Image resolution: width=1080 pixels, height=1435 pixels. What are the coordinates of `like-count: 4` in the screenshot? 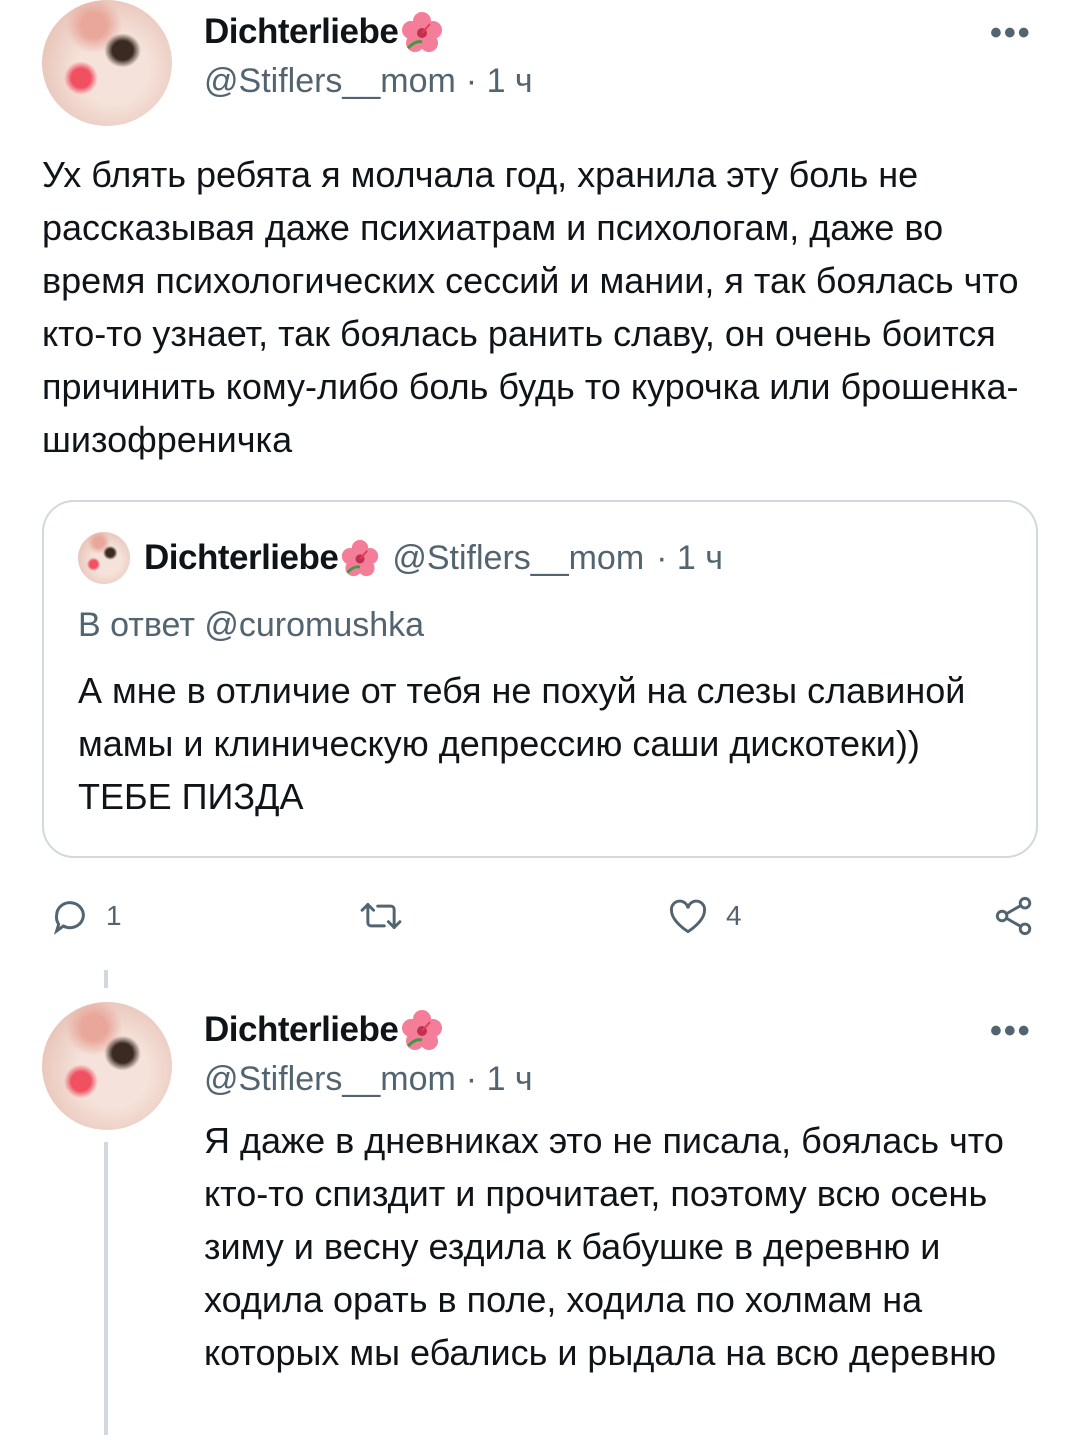 It's located at (734, 915).